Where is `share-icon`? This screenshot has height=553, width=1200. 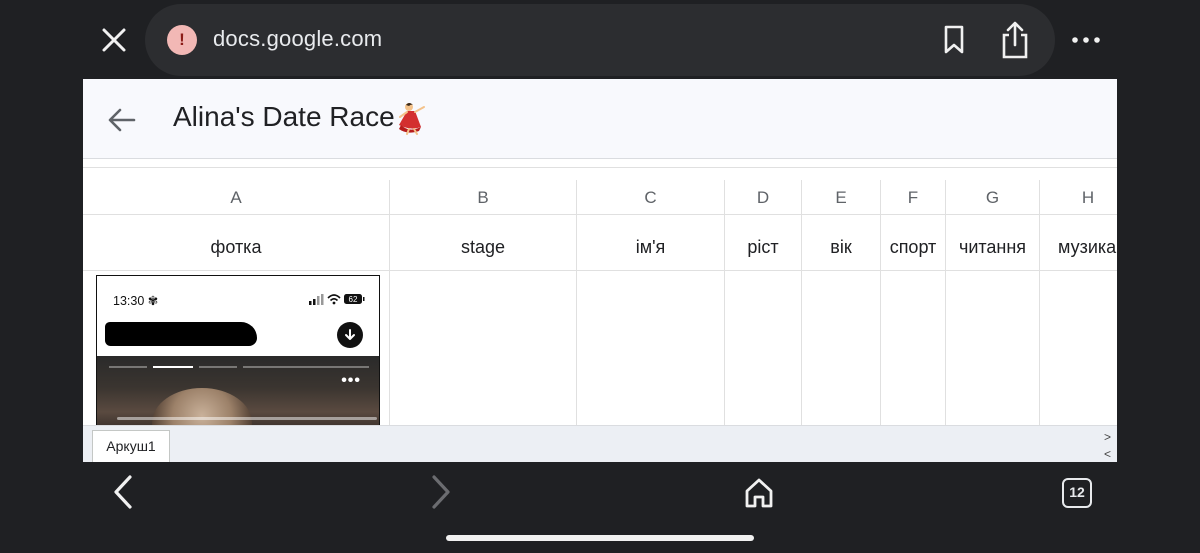 share-icon is located at coordinates (1015, 40).